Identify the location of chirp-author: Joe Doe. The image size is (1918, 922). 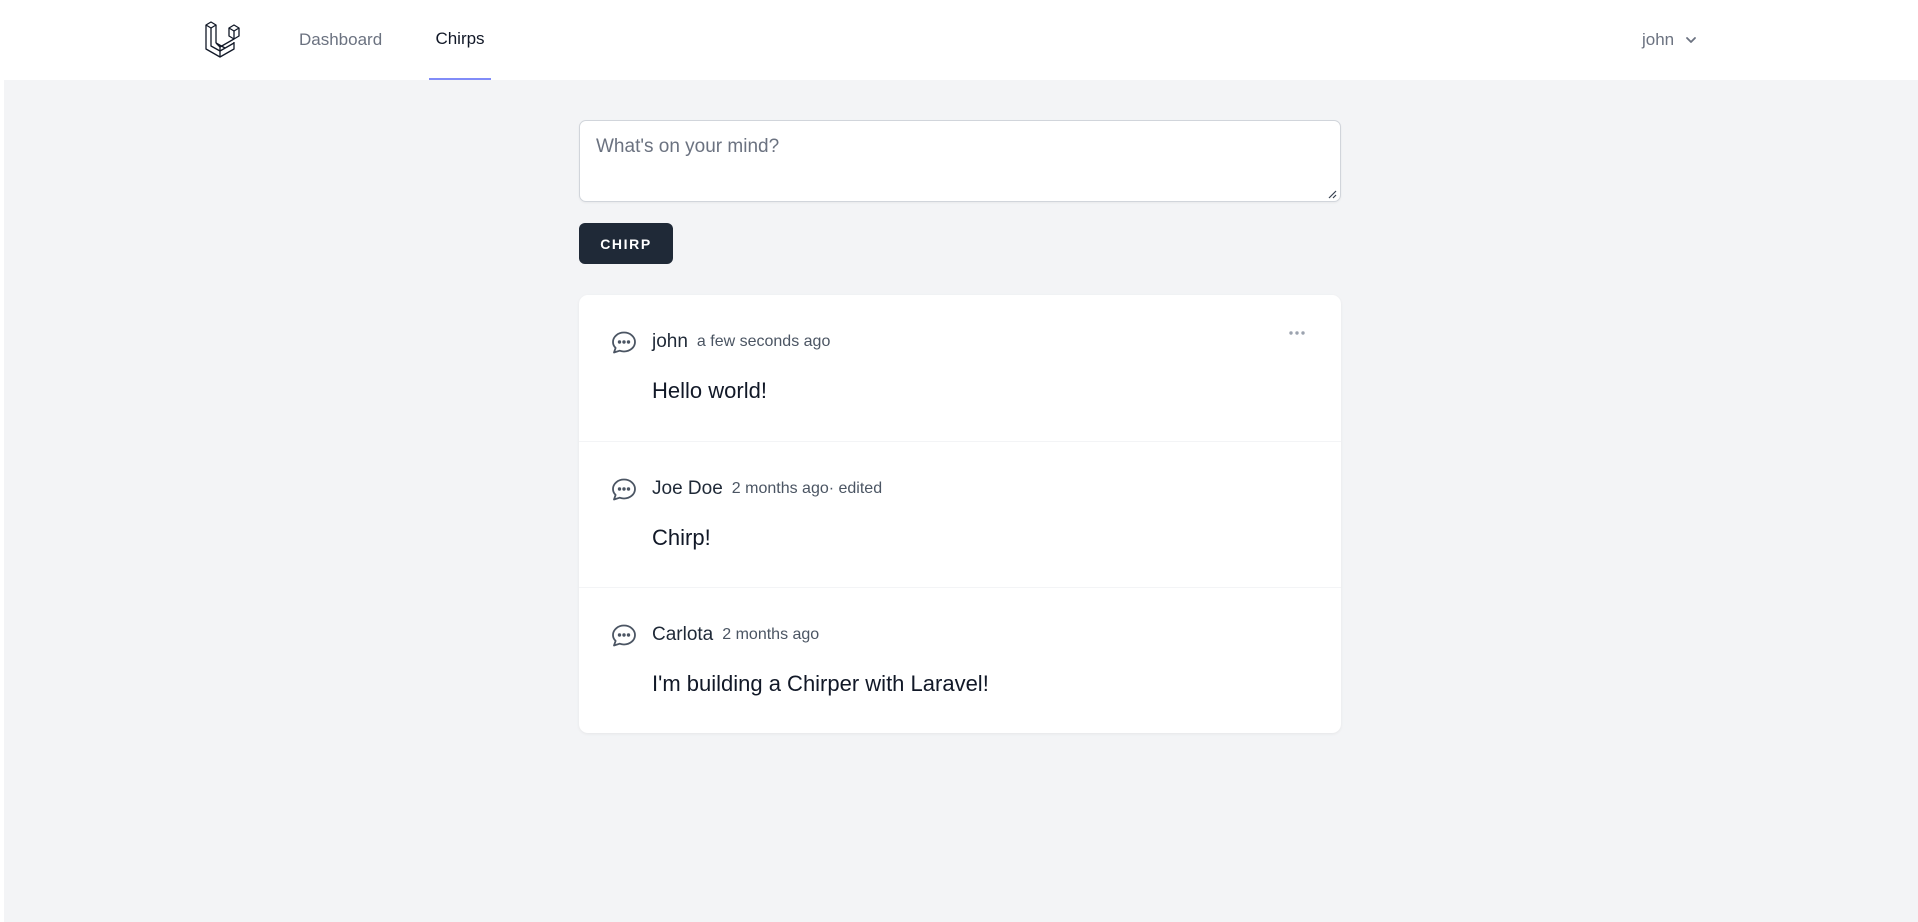
(687, 488).